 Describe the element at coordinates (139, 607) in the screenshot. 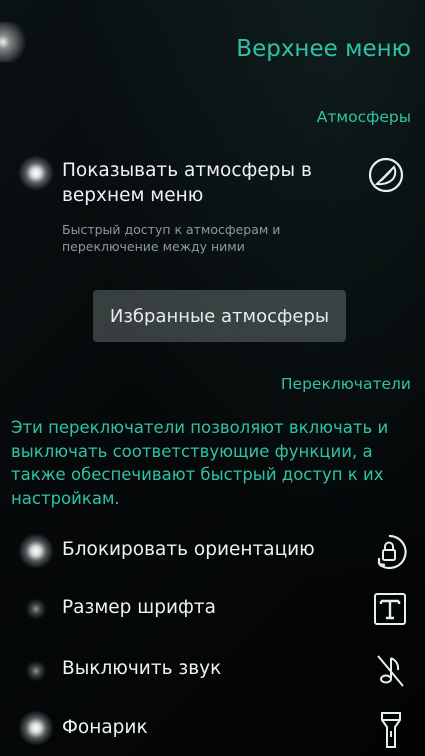

I see `font-size-label: Размер шрифта` at that location.